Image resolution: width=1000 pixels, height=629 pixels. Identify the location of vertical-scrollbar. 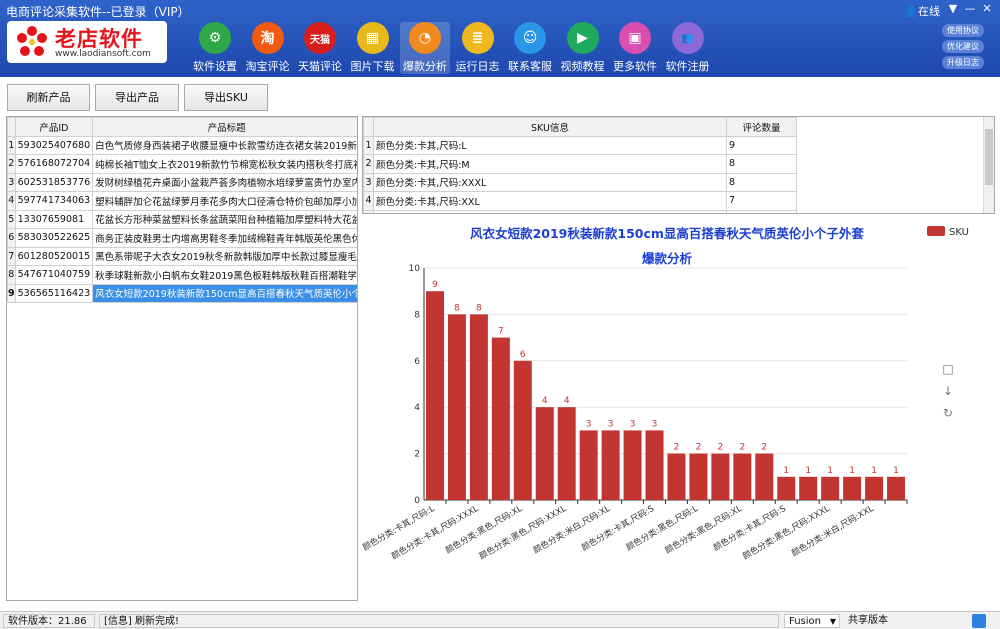
(988, 165).